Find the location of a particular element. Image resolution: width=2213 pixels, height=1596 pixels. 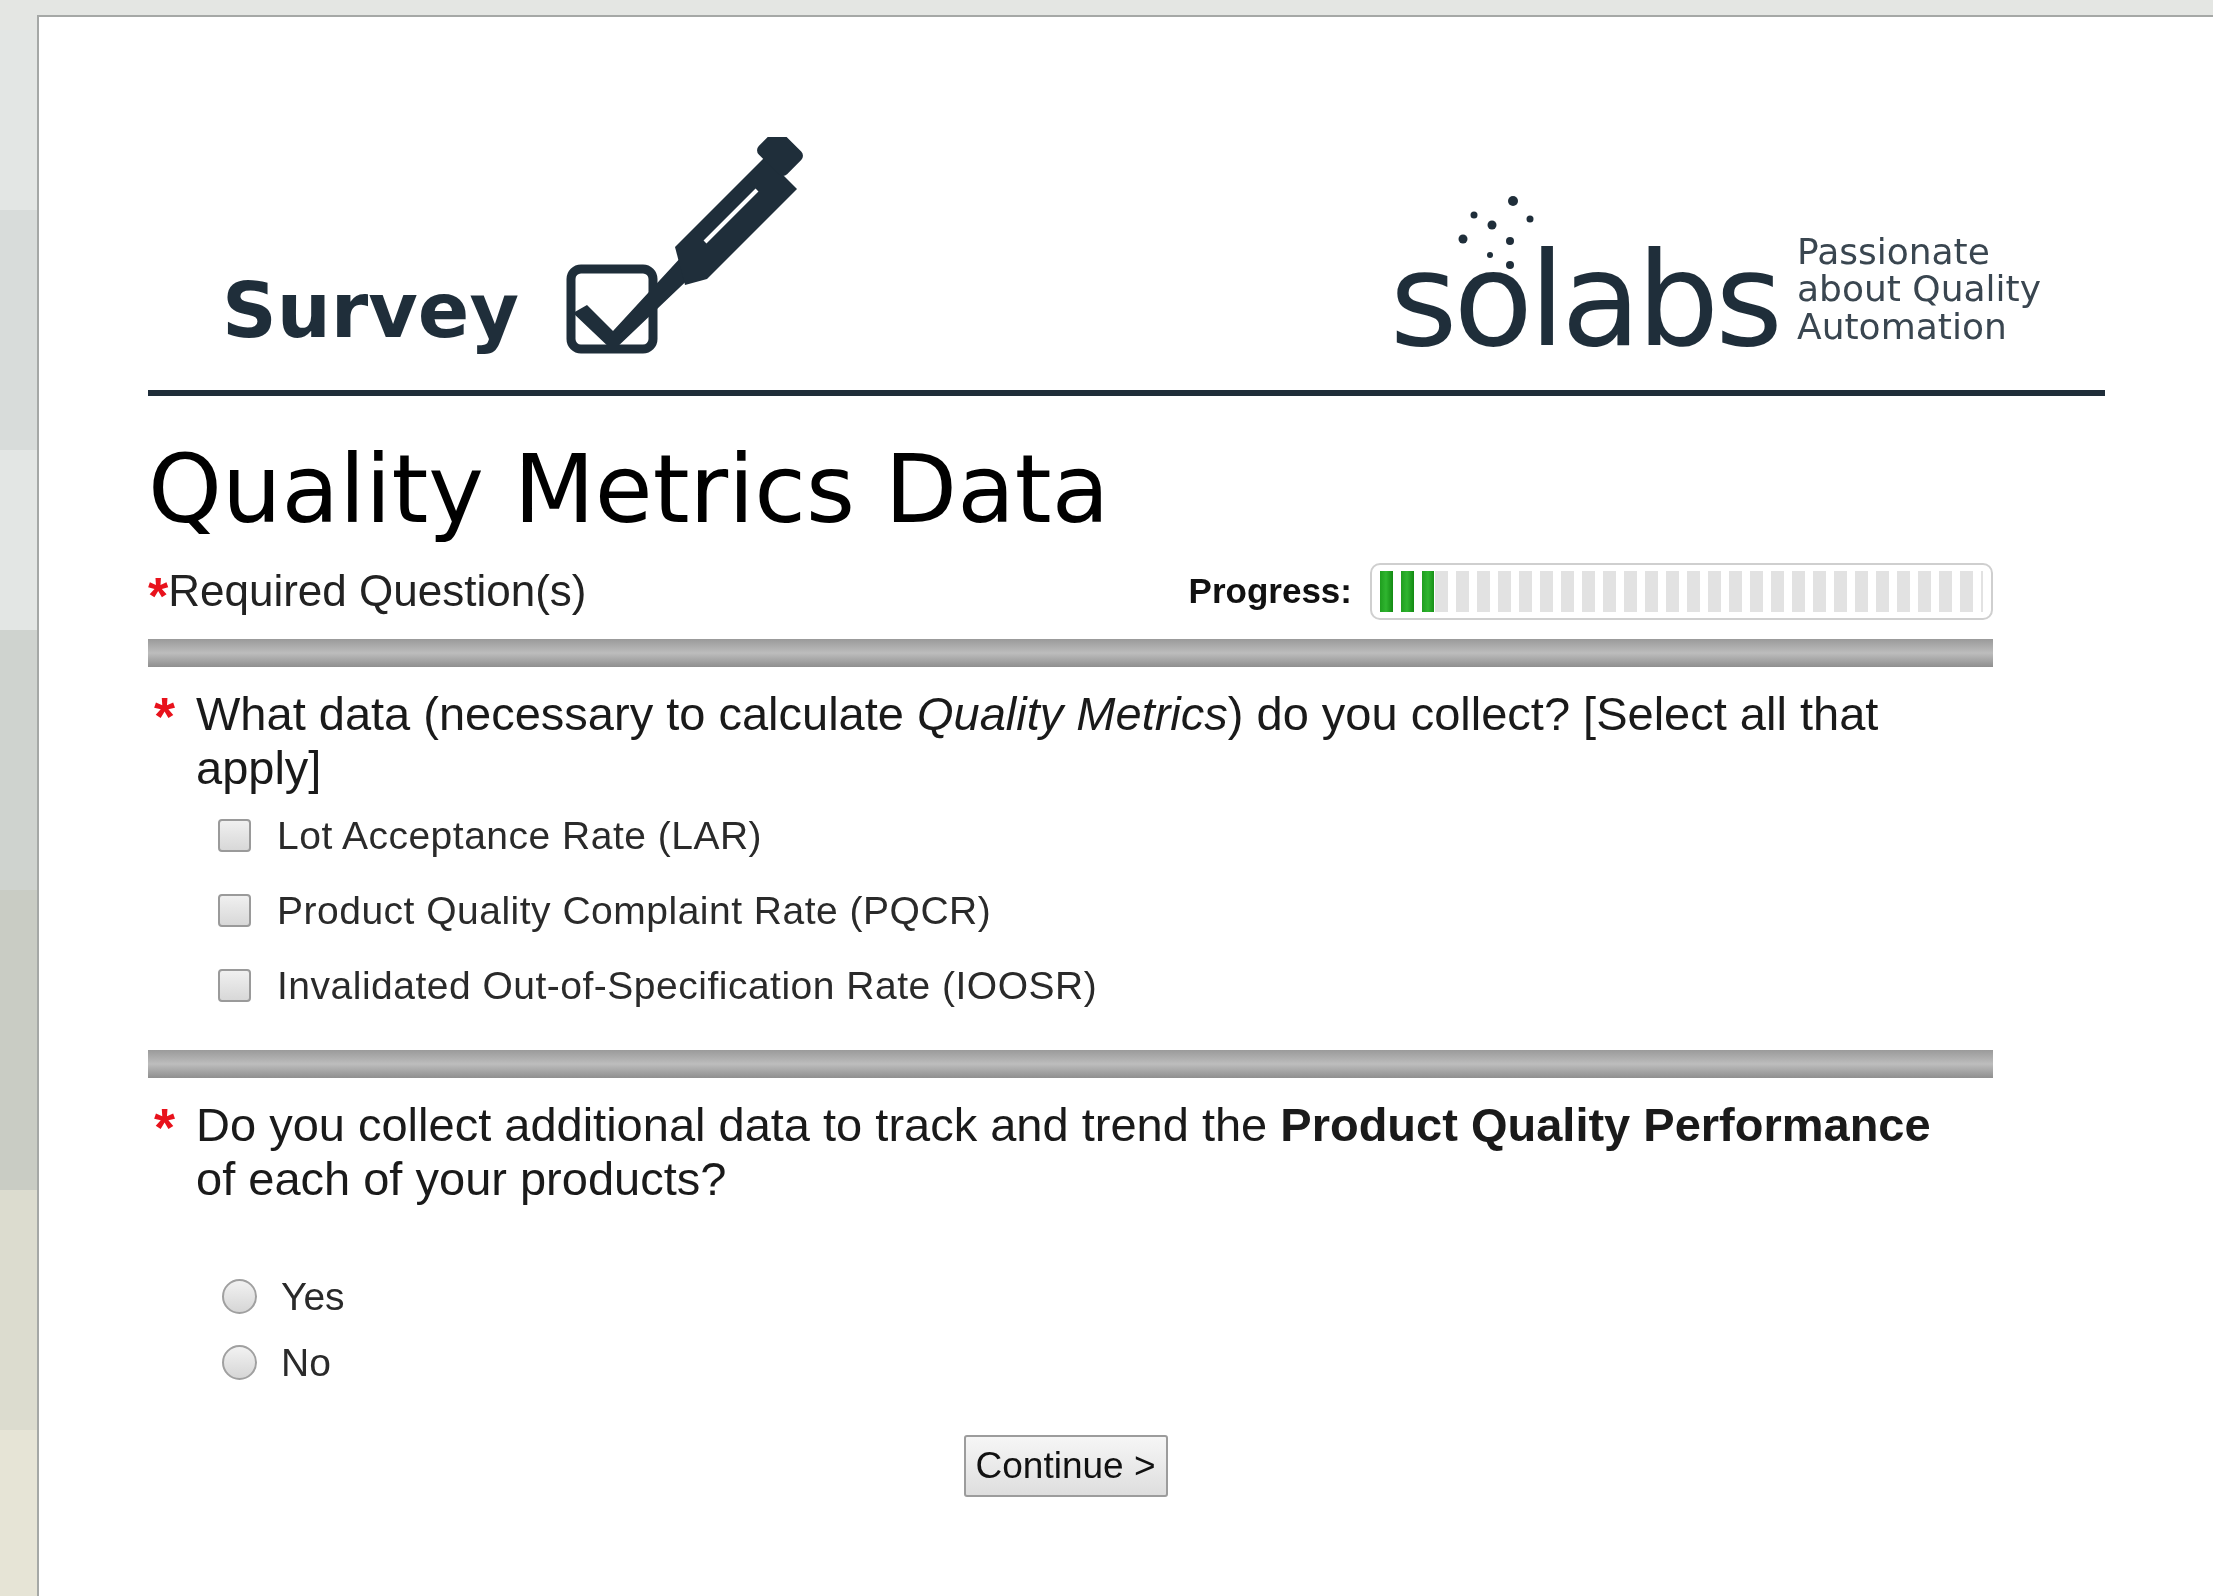

progress-label: Progress: is located at coordinates (1270, 590).